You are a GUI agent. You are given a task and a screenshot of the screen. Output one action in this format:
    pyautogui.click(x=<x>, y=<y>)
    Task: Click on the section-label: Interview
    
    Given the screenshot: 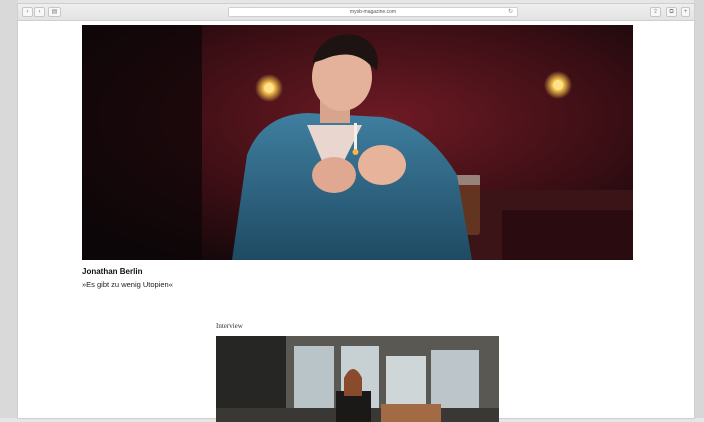 What is the action you would take?
    pyautogui.click(x=229, y=326)
    